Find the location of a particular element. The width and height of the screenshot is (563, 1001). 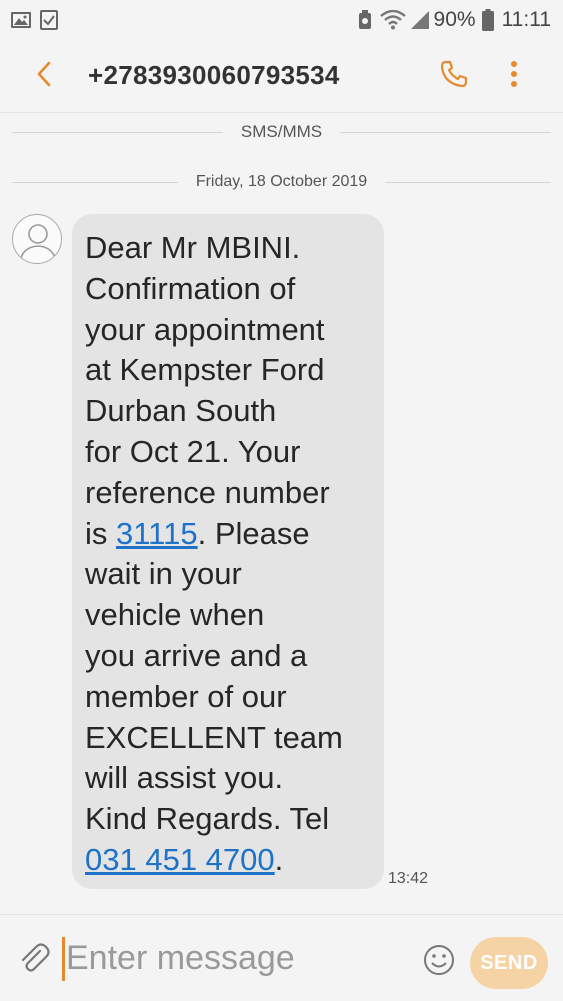

message-input is located at coordinates (235, 958).